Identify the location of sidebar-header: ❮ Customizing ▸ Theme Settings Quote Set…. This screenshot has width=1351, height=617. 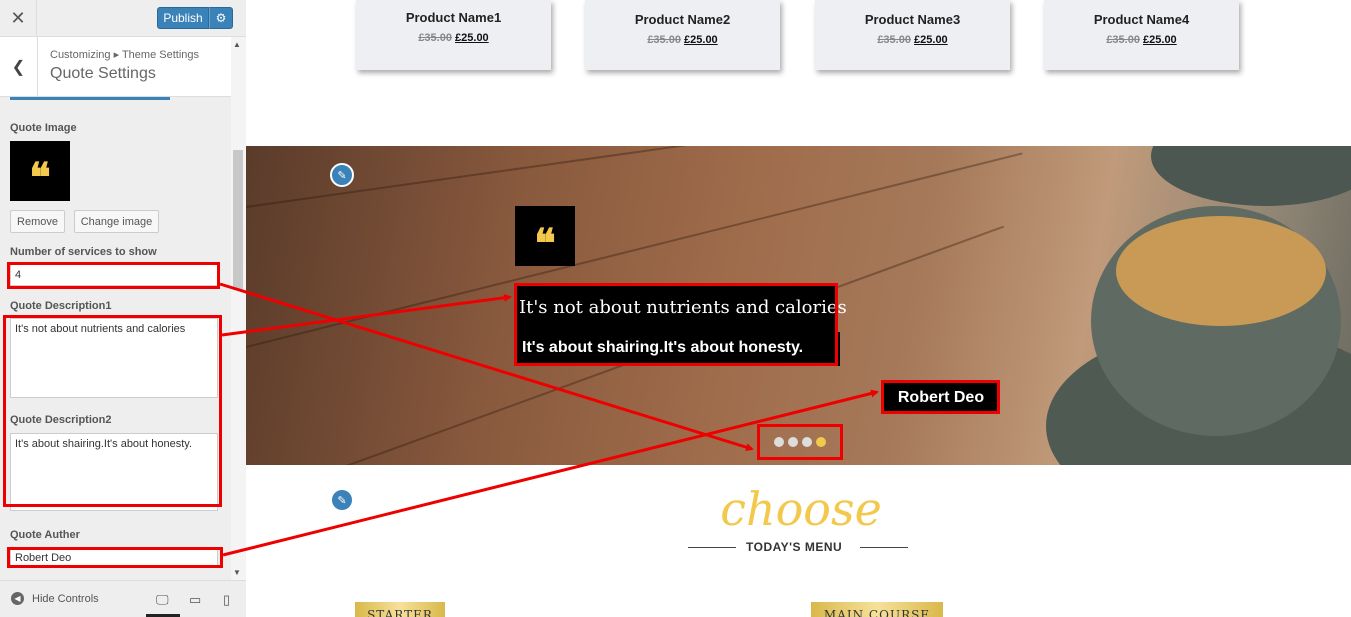
(115, 67).